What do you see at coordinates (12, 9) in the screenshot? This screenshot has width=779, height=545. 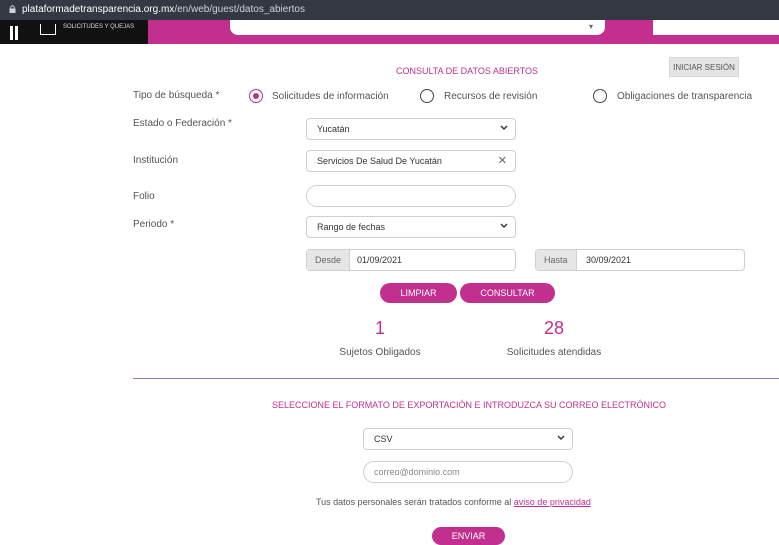 I see `lock-icon` at bounding box center [12, 9].